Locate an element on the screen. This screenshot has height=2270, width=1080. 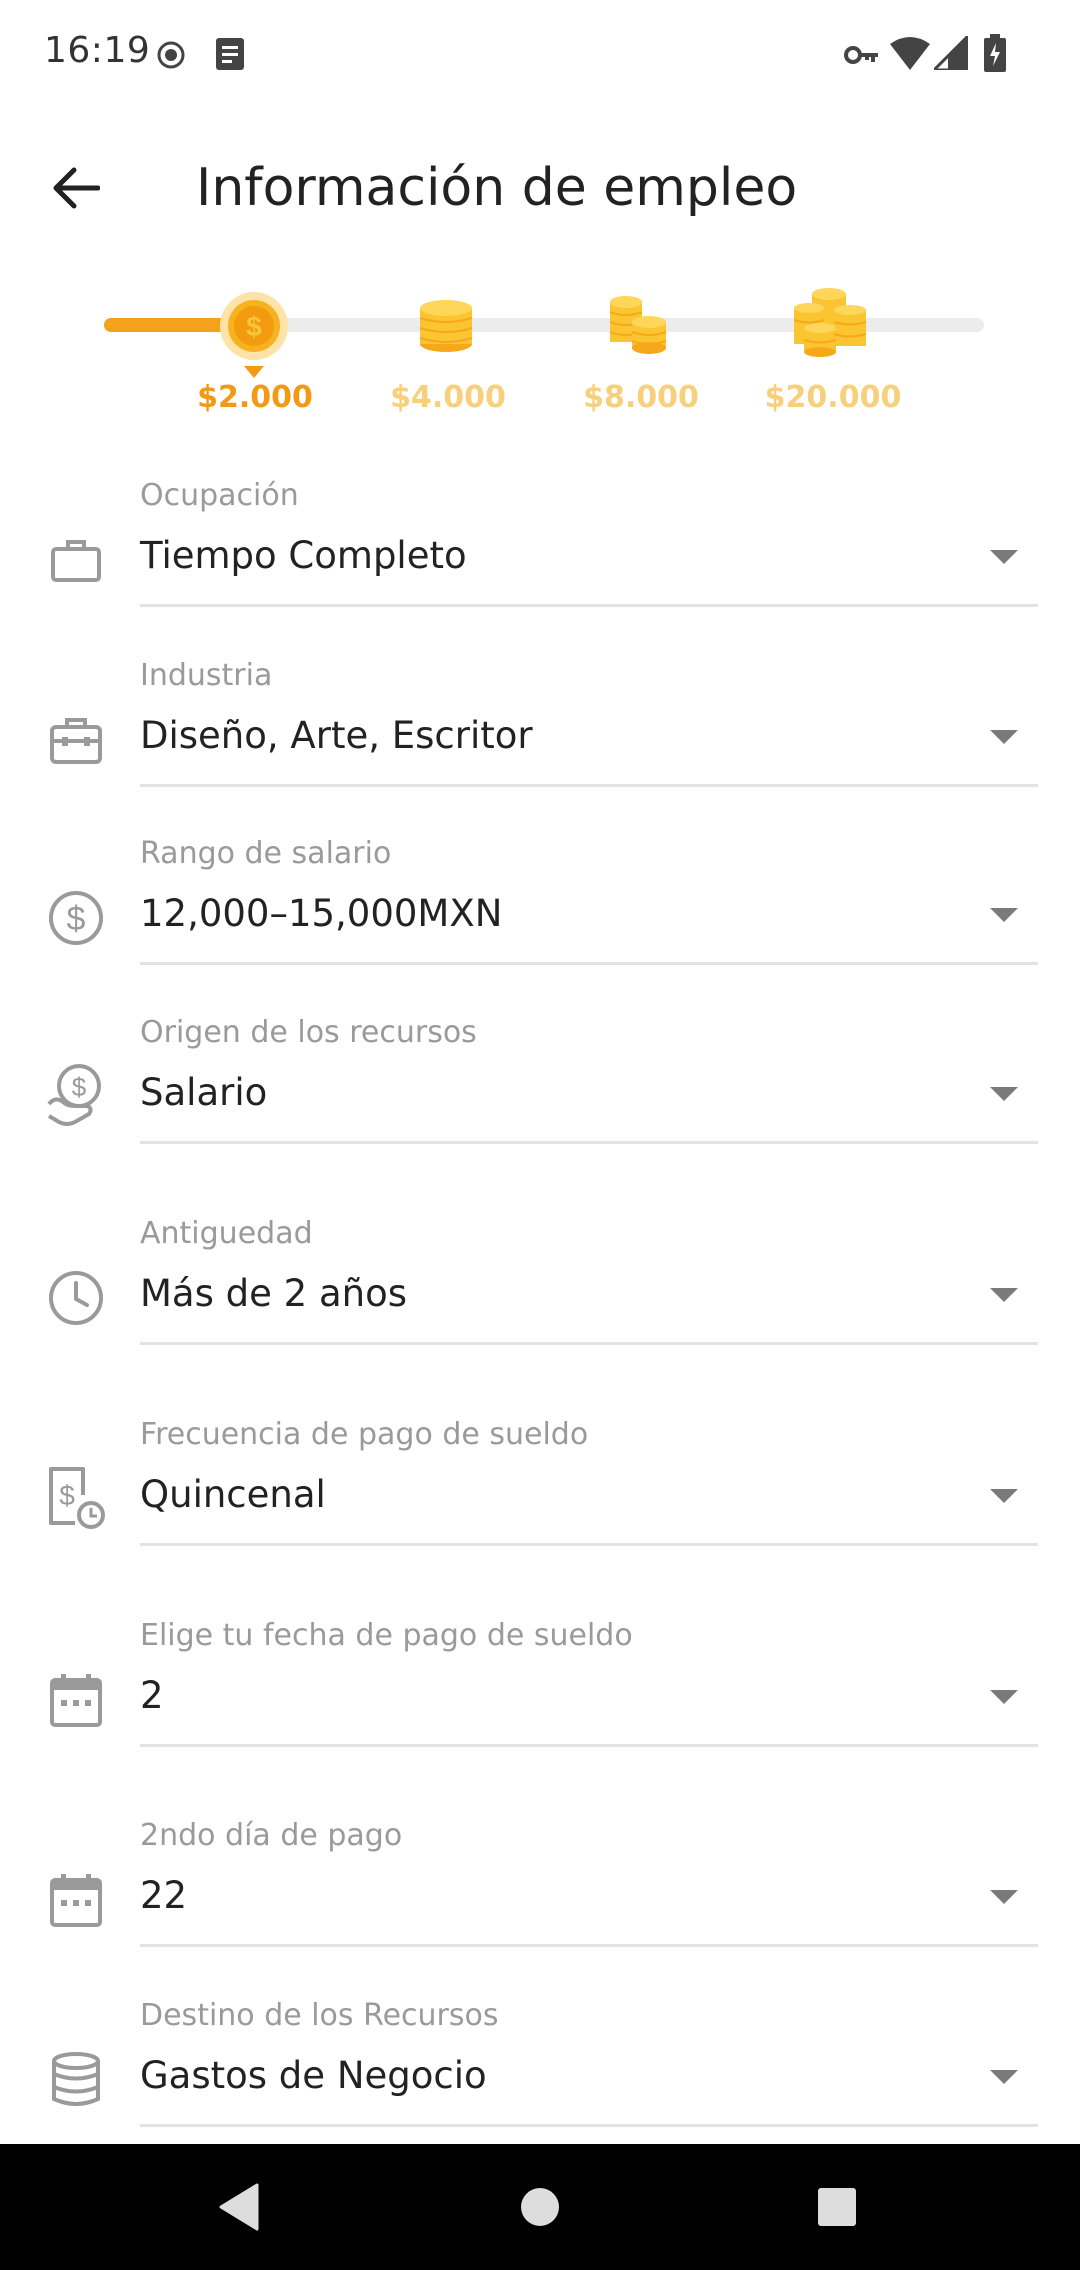
field-label: Ocupación is located at coordinates (219, 495).